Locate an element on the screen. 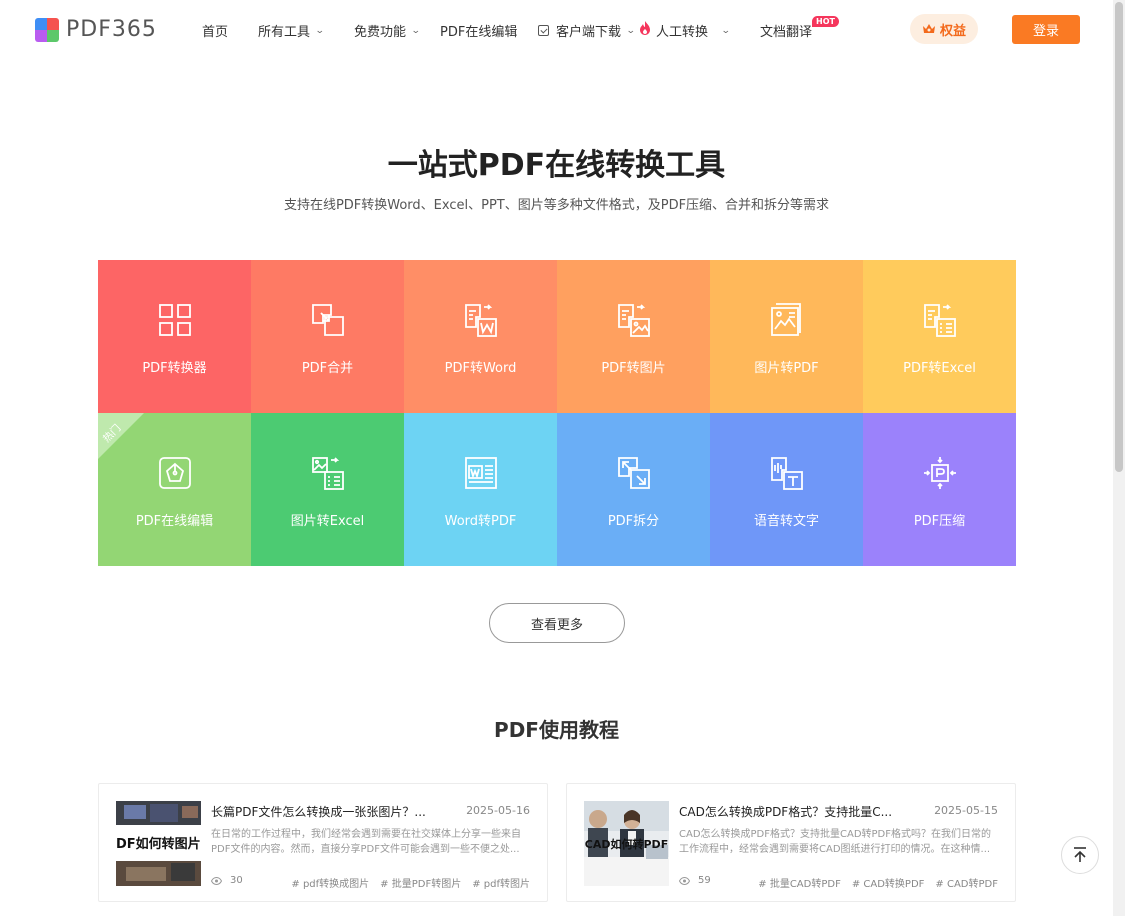 Image resolution: width=1125 pixels, height=916 pixels. crown-icon is located at coordinates (928, 28).